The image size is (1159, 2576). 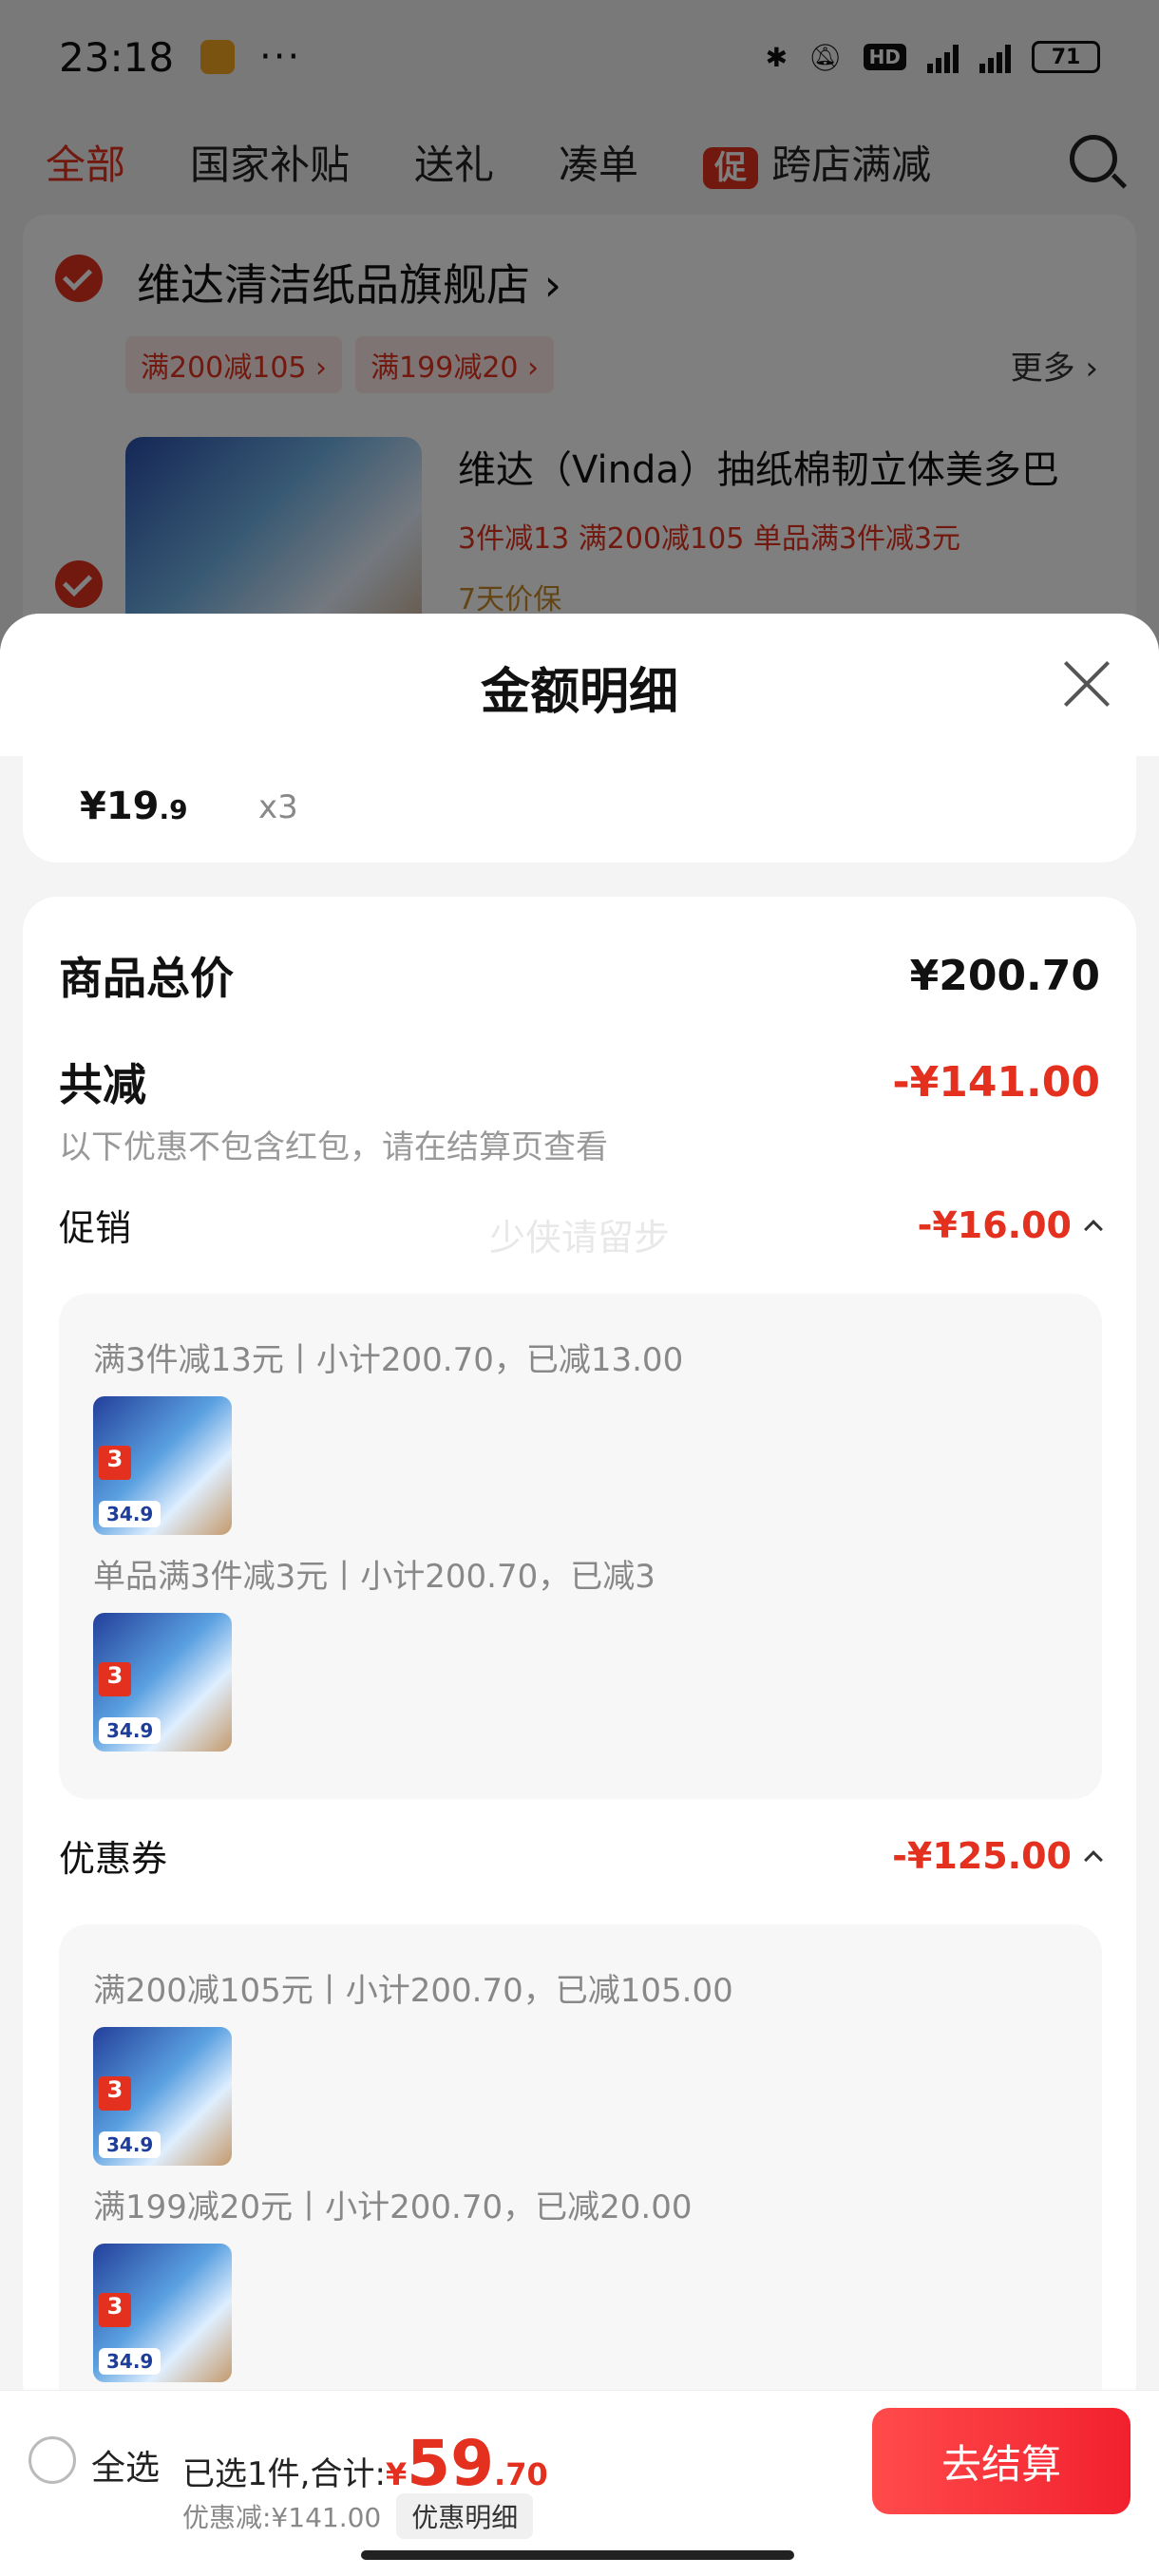 I want to click on discount-line: 优惠减:¥141.00 优惠明细, so click(x=358, y=2516).